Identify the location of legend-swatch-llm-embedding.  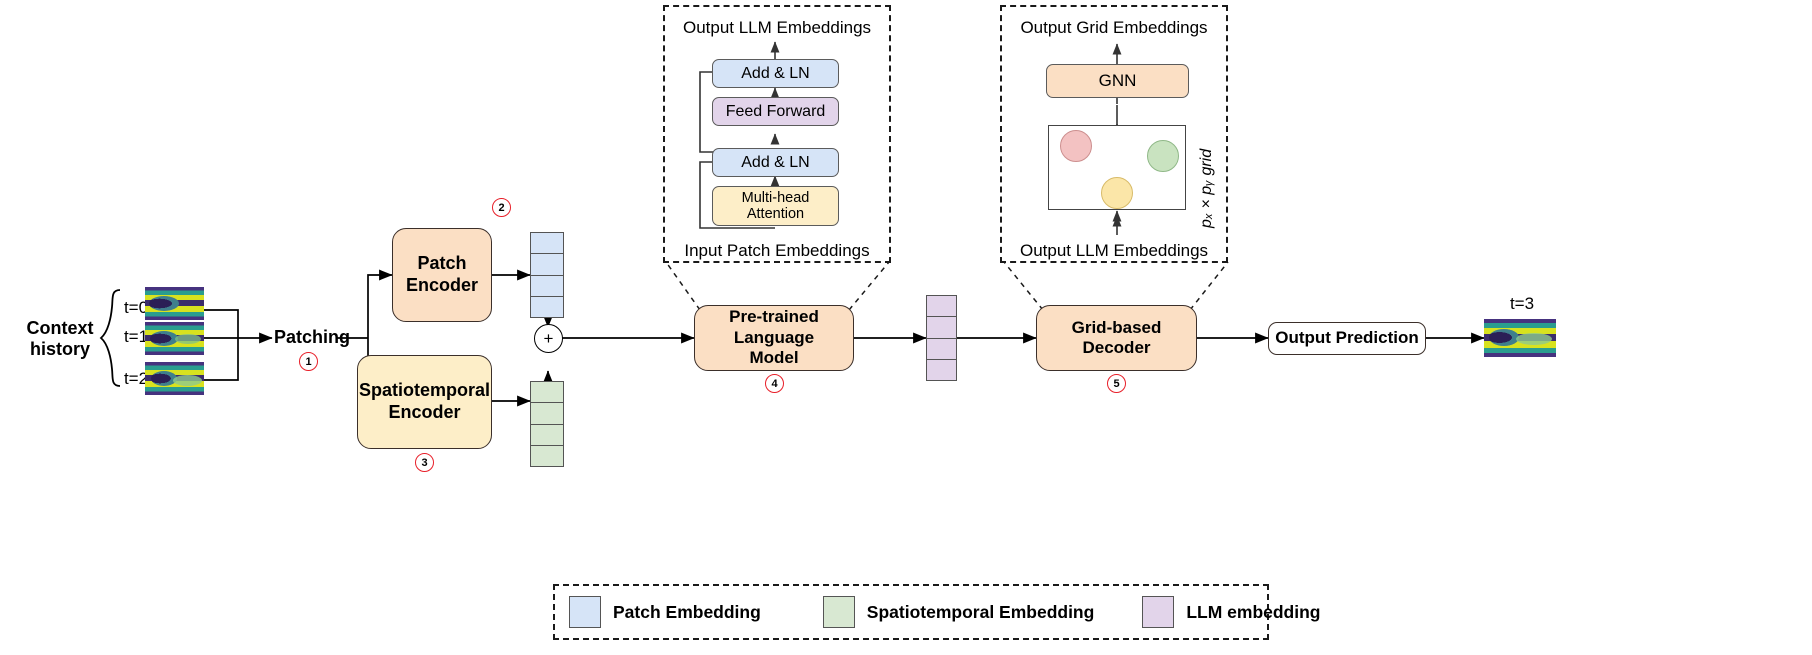
(1158, 612).